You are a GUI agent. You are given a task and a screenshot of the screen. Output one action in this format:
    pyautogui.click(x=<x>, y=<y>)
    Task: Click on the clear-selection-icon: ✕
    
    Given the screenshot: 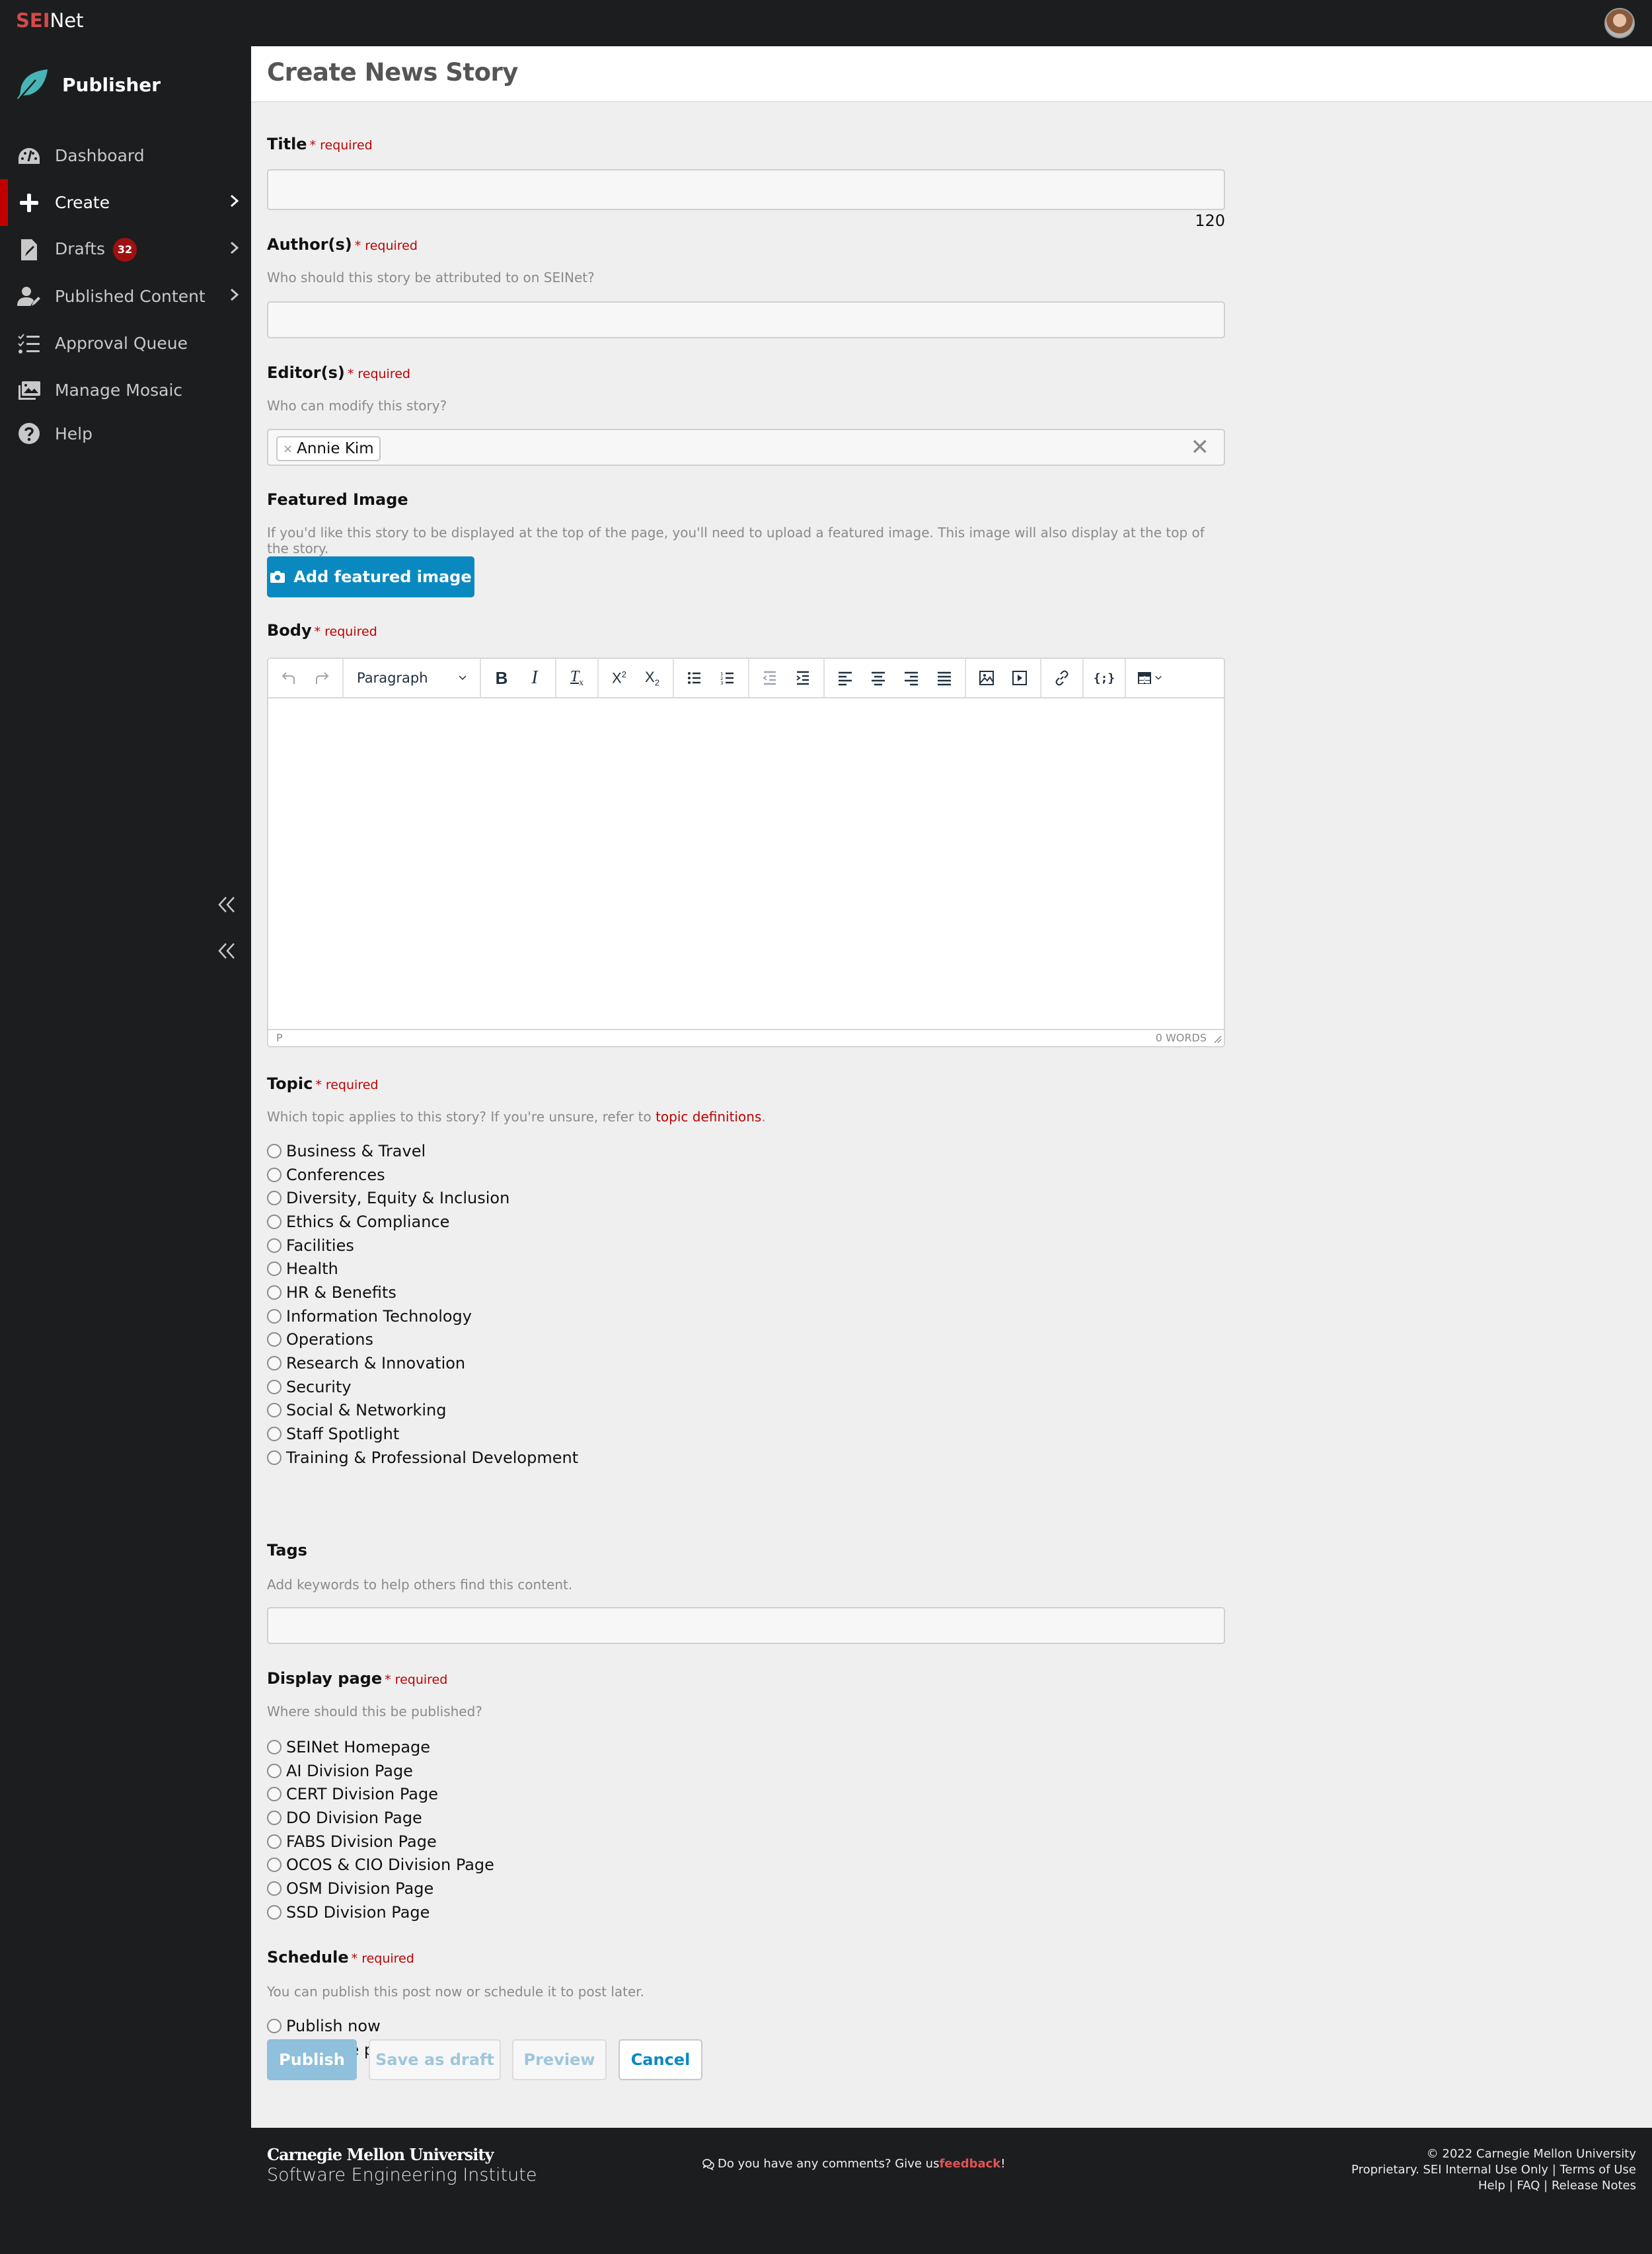 What is the action you would take?
    pyautogui.click(x=1200, y=447)
    